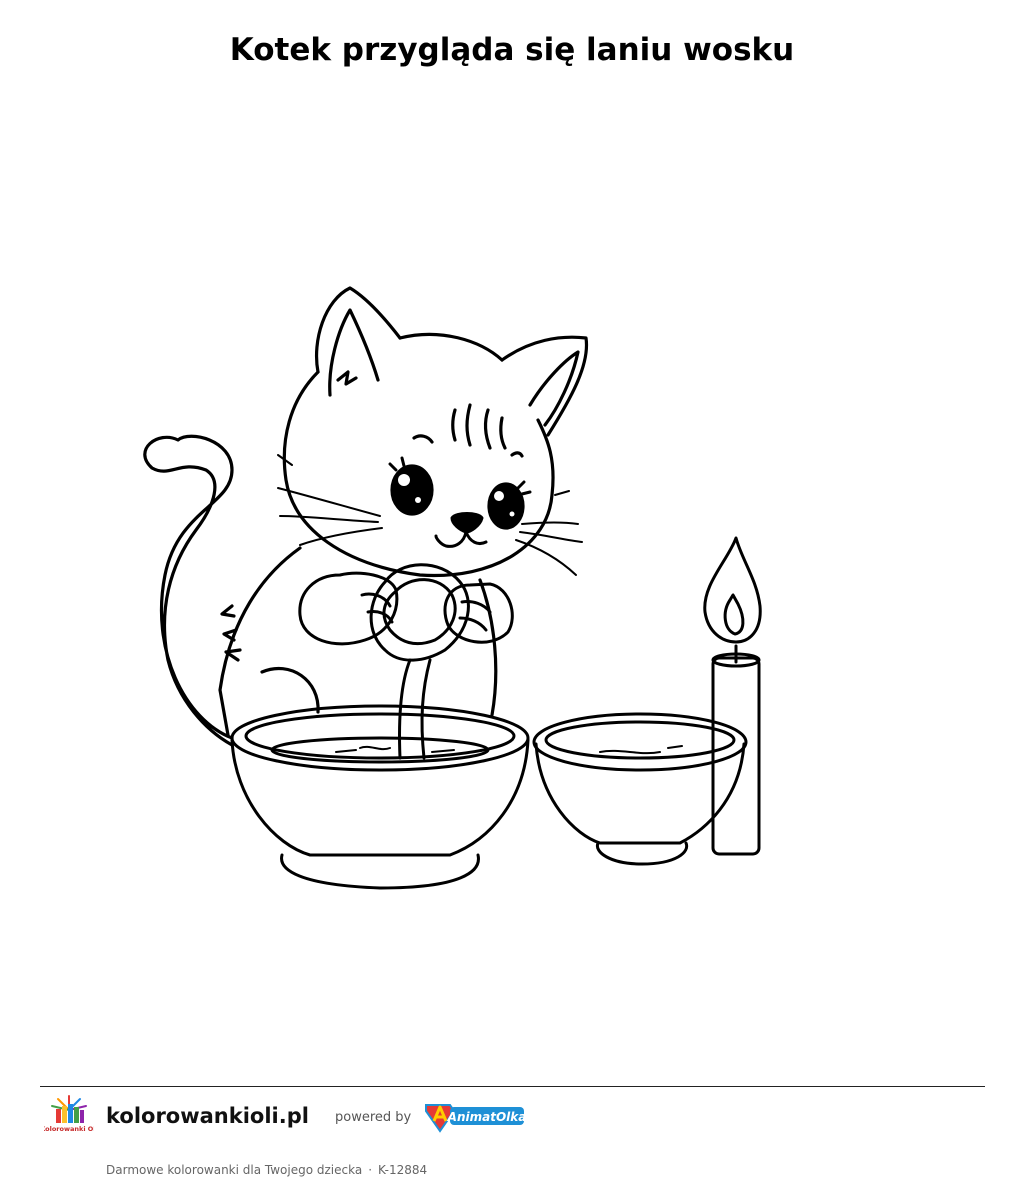  I want to click on candle-flame, so click(732, 590).